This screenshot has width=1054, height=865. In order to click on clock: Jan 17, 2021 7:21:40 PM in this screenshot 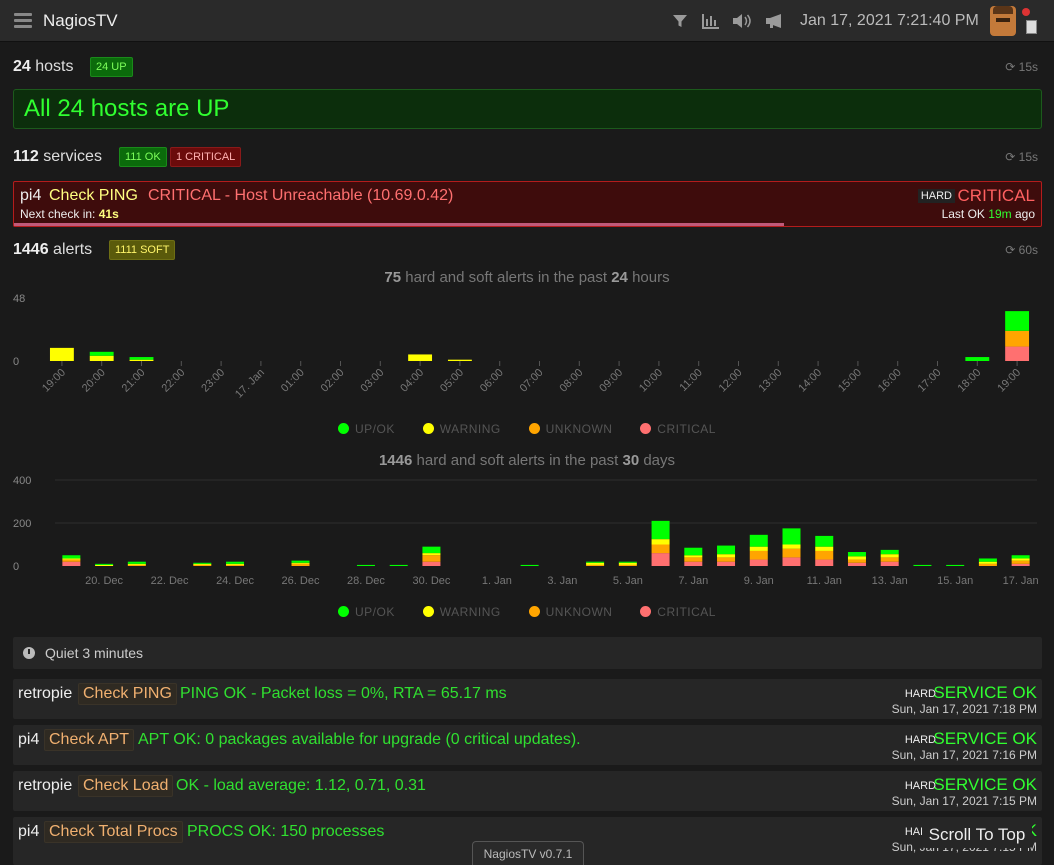, I will do `click(889, 20)`.